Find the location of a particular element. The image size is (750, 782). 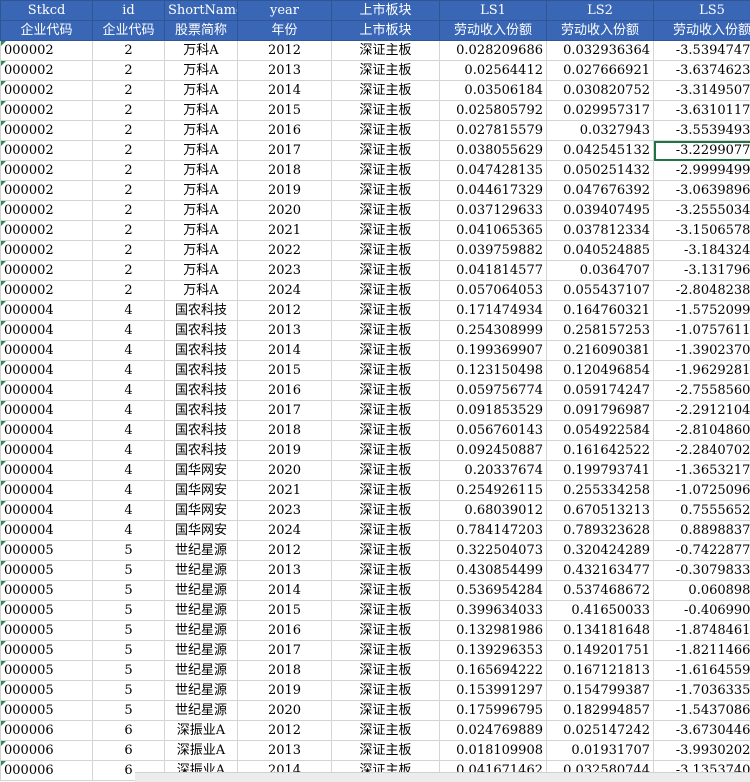

table-cell: 0.536954284 is located at coordinates (493, 591).